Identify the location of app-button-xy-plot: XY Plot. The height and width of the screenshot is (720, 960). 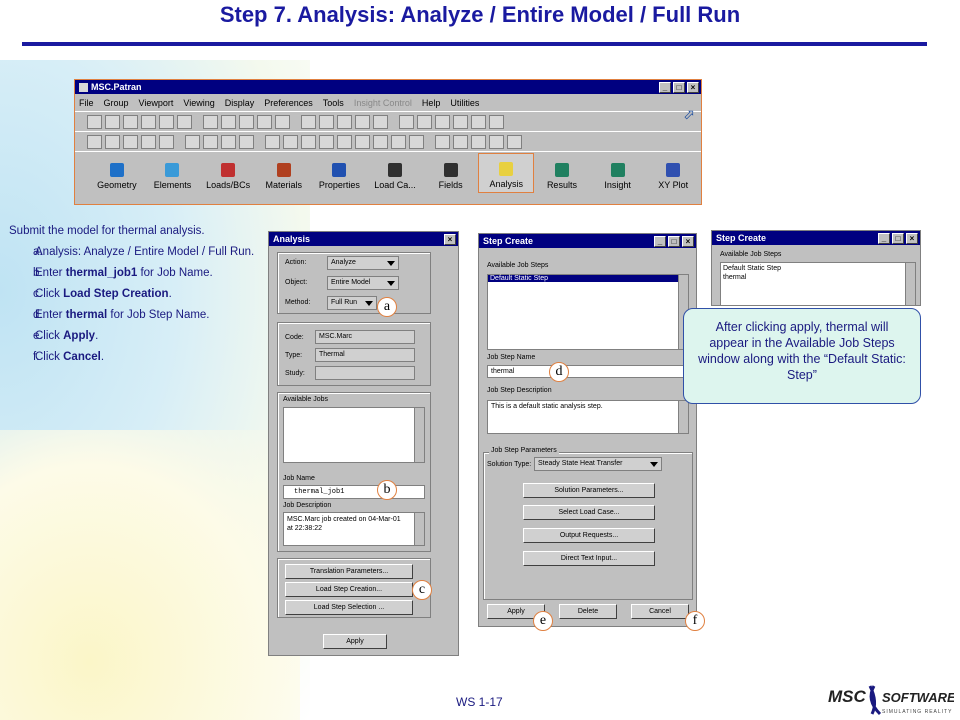
(673, 173).